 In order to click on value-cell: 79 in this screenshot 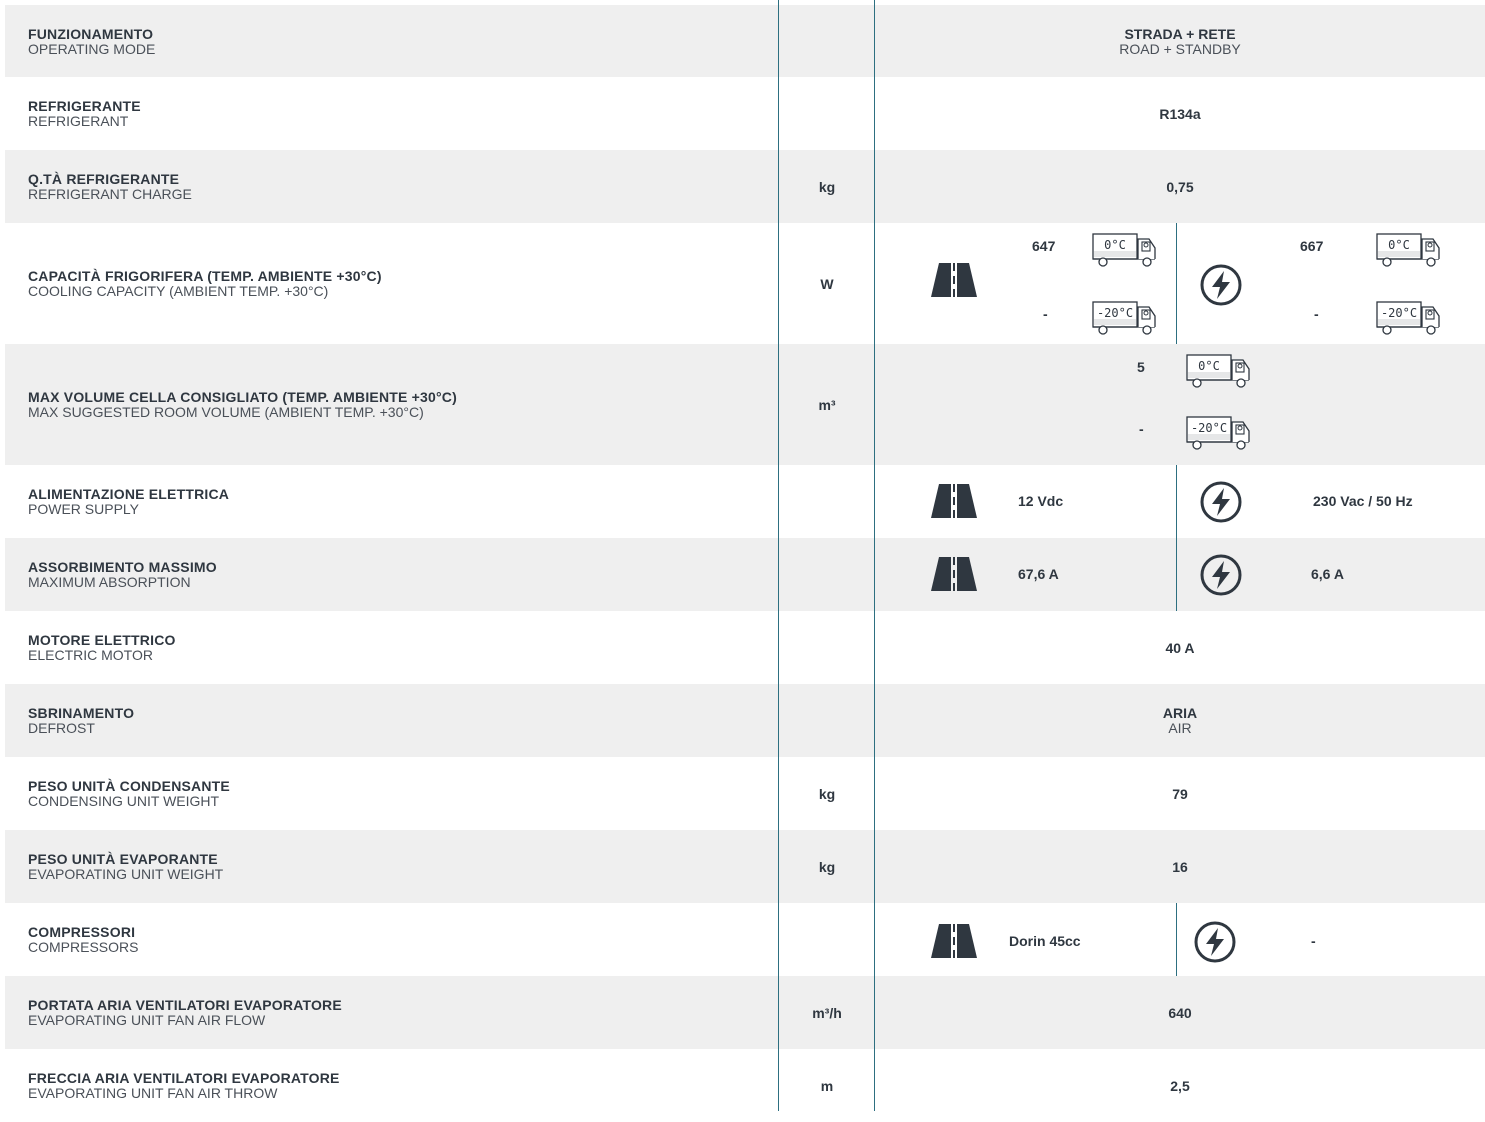, I will do `click(1180, 793)`.